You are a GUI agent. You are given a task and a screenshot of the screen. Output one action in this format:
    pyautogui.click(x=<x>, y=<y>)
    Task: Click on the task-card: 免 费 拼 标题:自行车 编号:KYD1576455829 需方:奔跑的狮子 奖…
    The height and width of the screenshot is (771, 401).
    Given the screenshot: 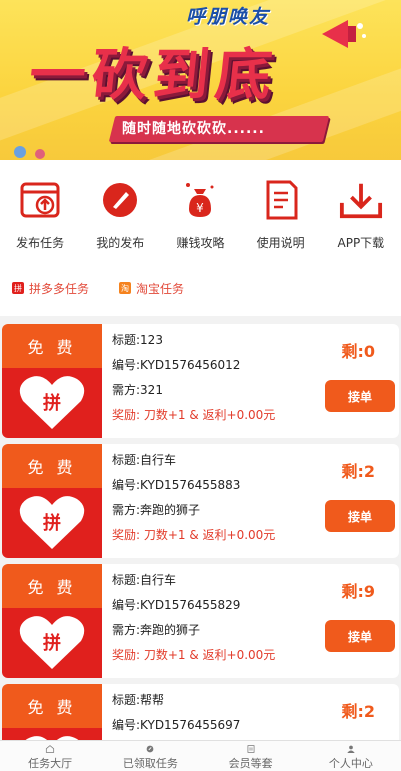 What is the action you would take?
    pyautogui.click(x=200, y=621)
    